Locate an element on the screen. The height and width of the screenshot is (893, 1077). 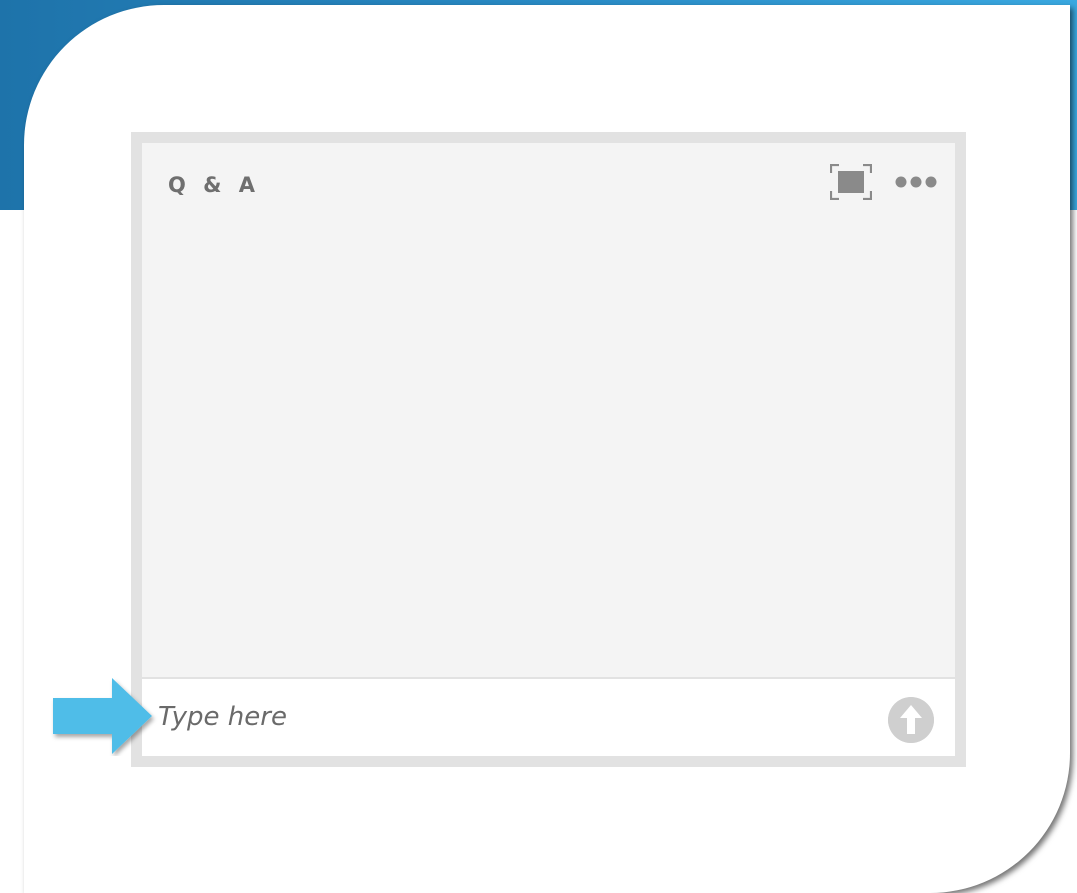
qa-input-row is located at coordinates (548, 717).